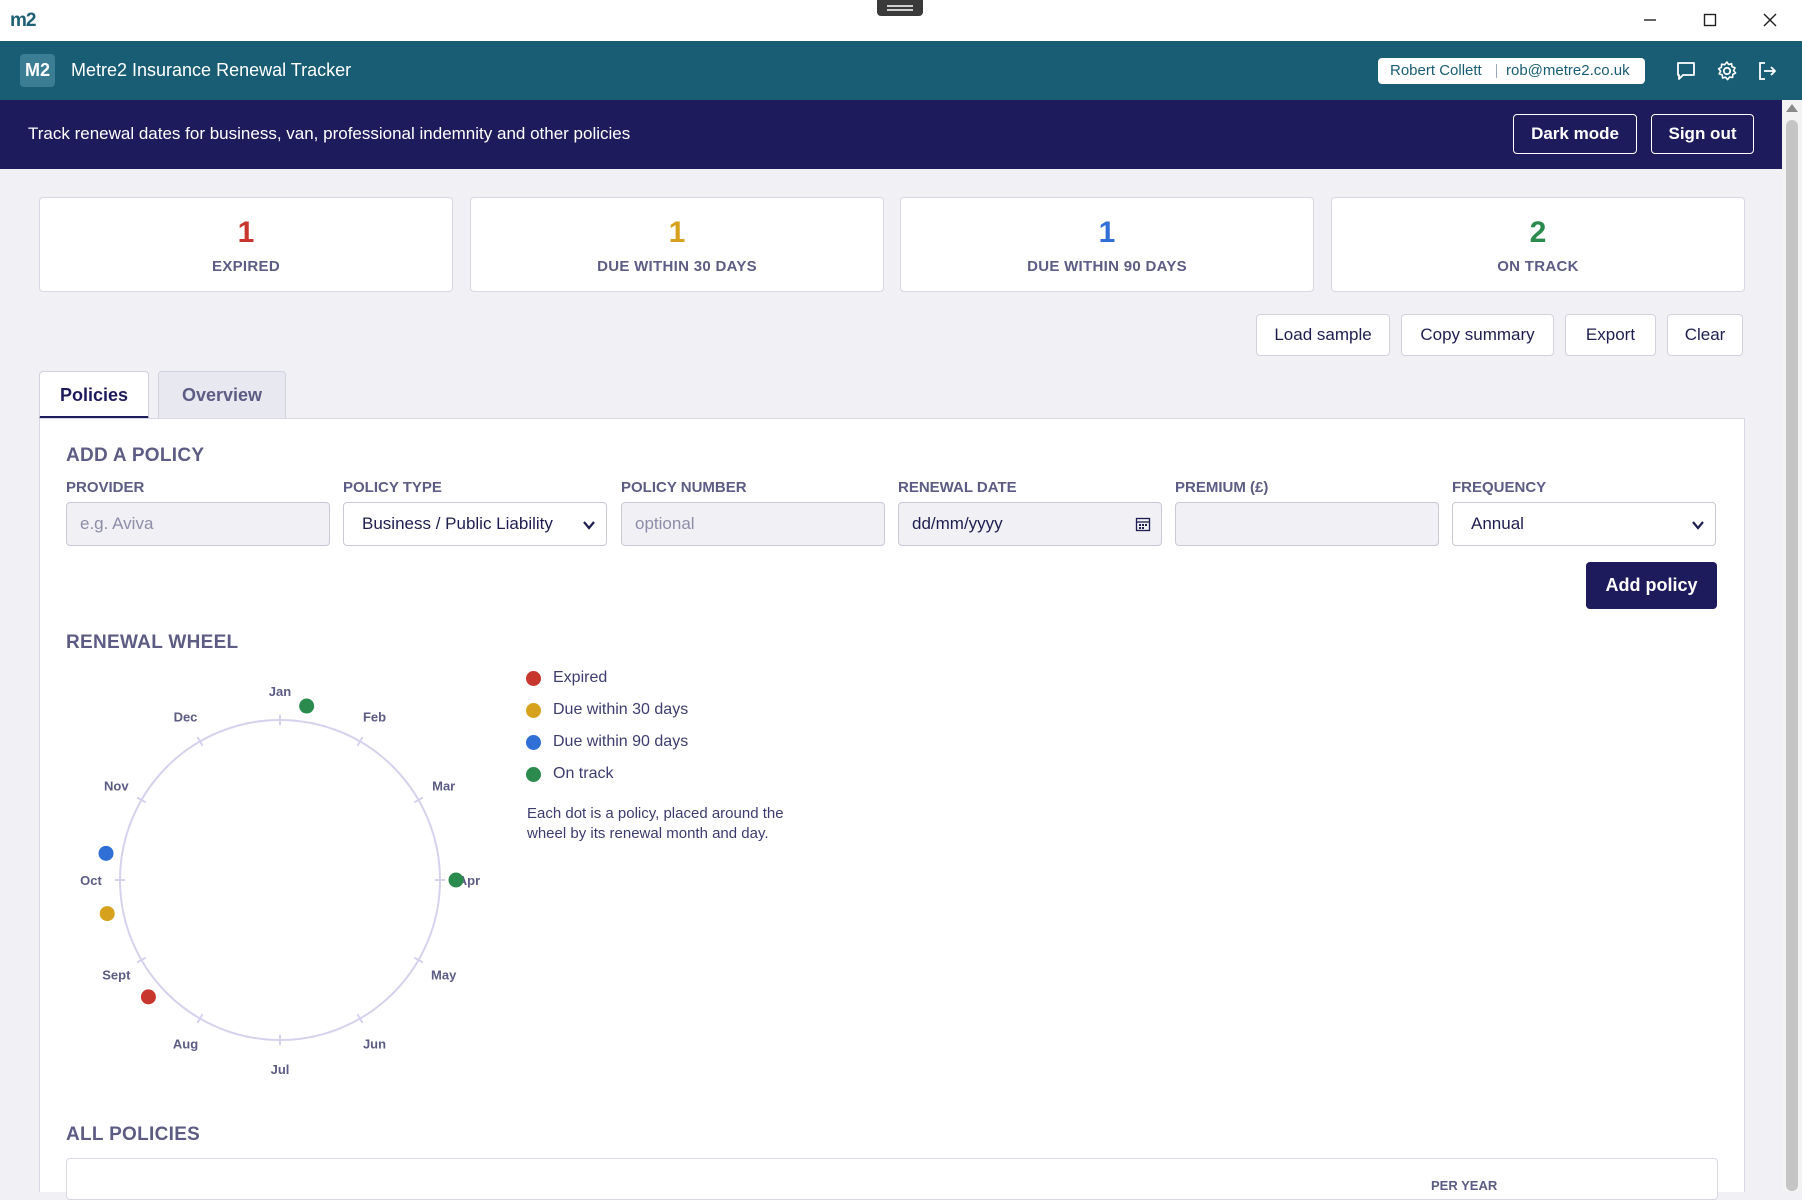 The height and width of the screenshot is (1200, 1802). Describe the element at coordinates (1538, 266) in the screenshot. I see `stat-label: ON TRACK` at that location.